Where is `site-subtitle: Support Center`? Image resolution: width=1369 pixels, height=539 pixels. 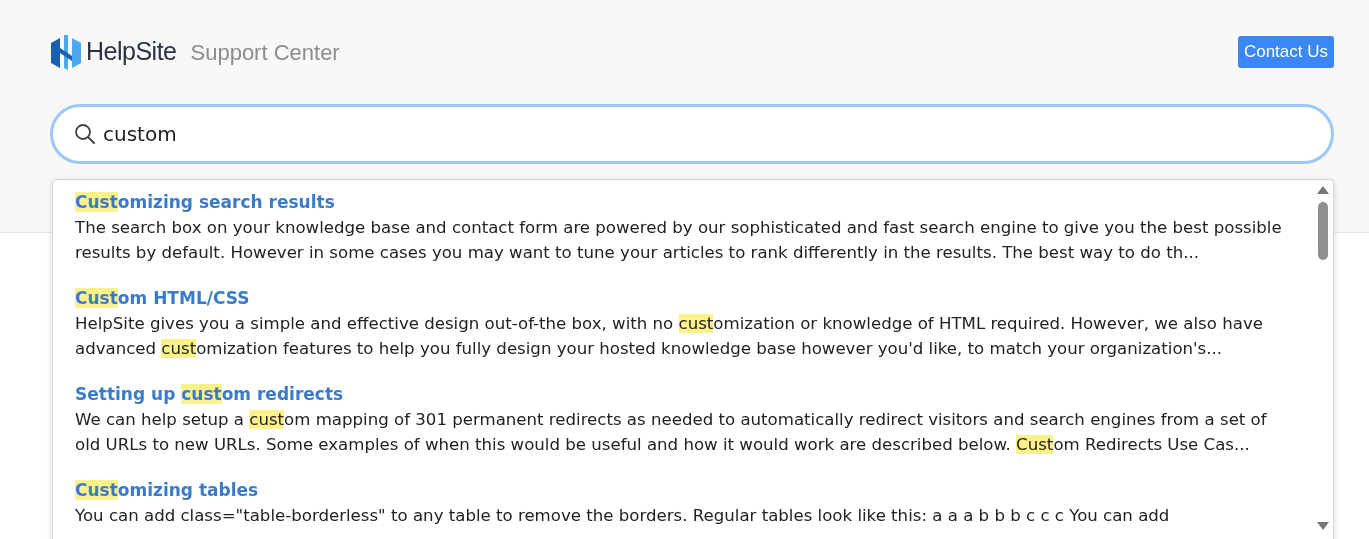 site-subtitle: Support Center is located at coordinates (265, 52).